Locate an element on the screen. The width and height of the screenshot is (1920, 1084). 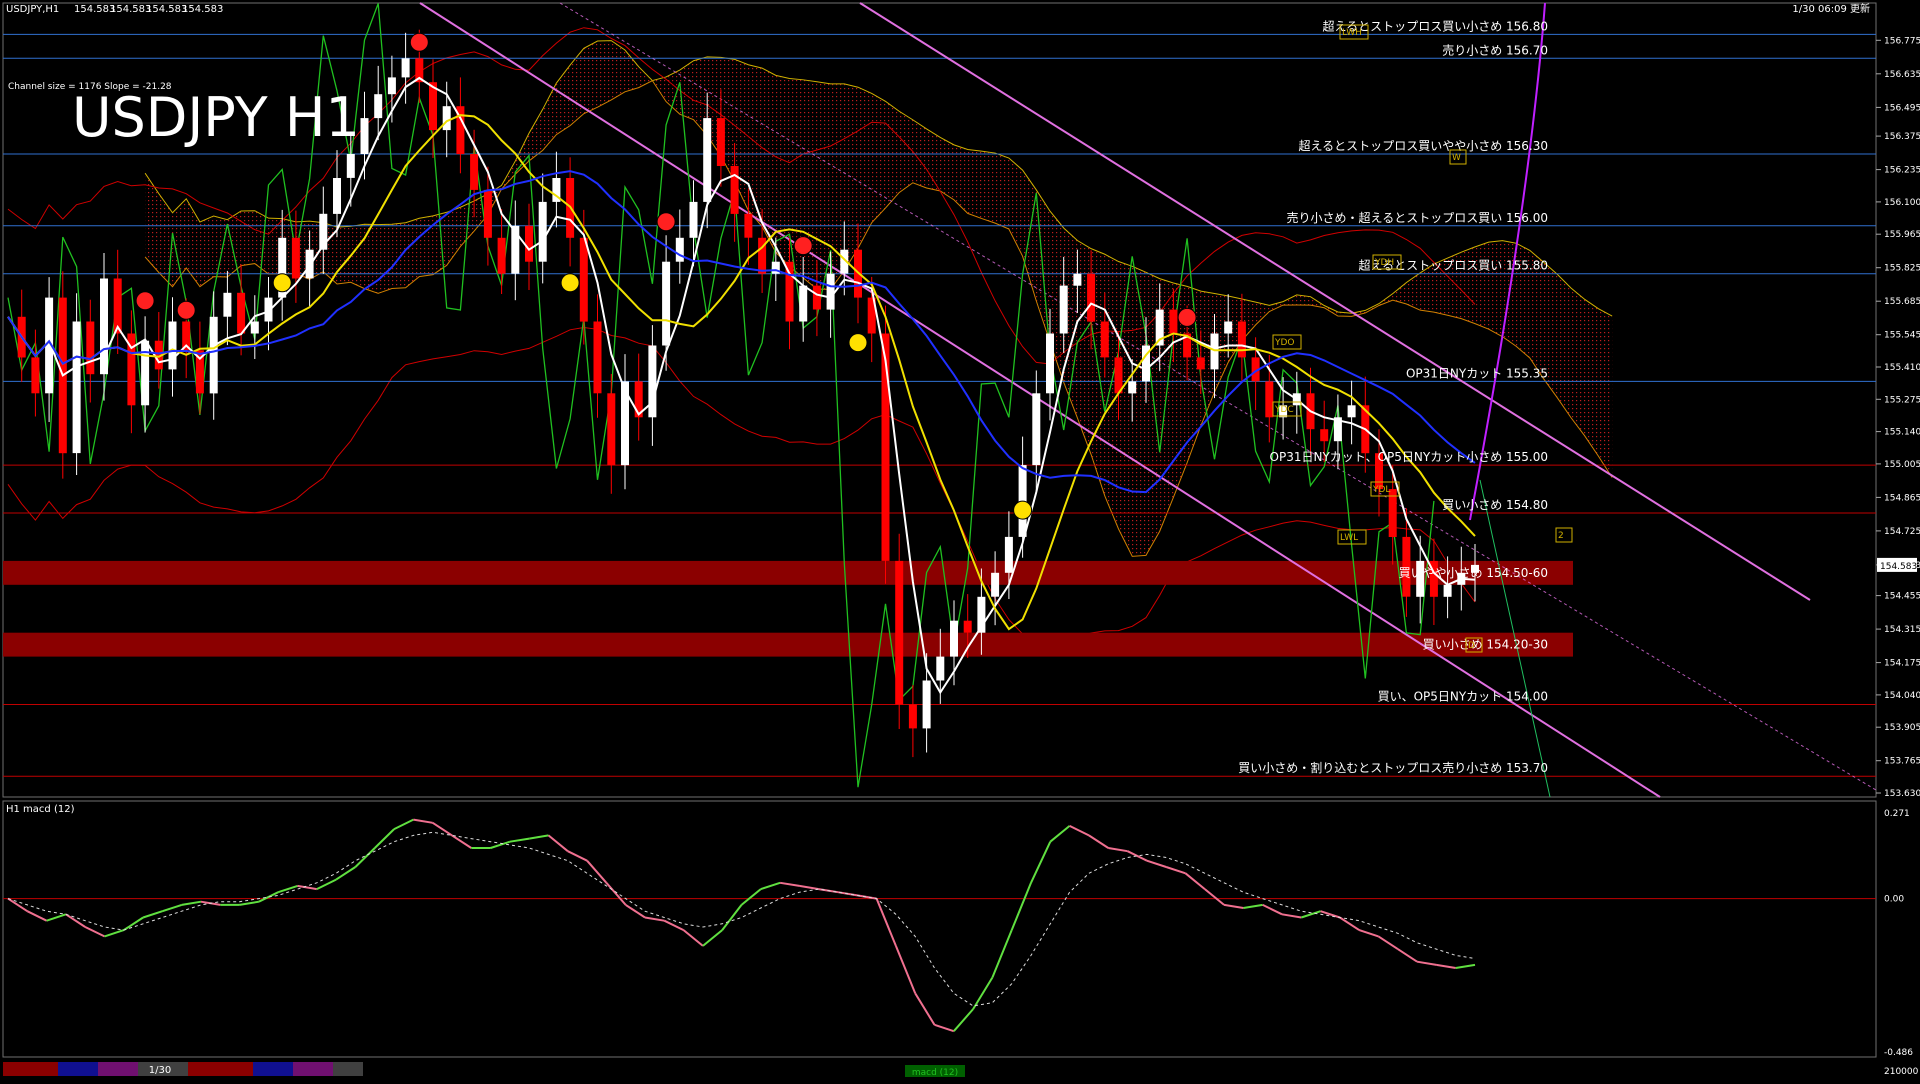
price-tick-label: 154.315 is located at coordinates (1902, 630).